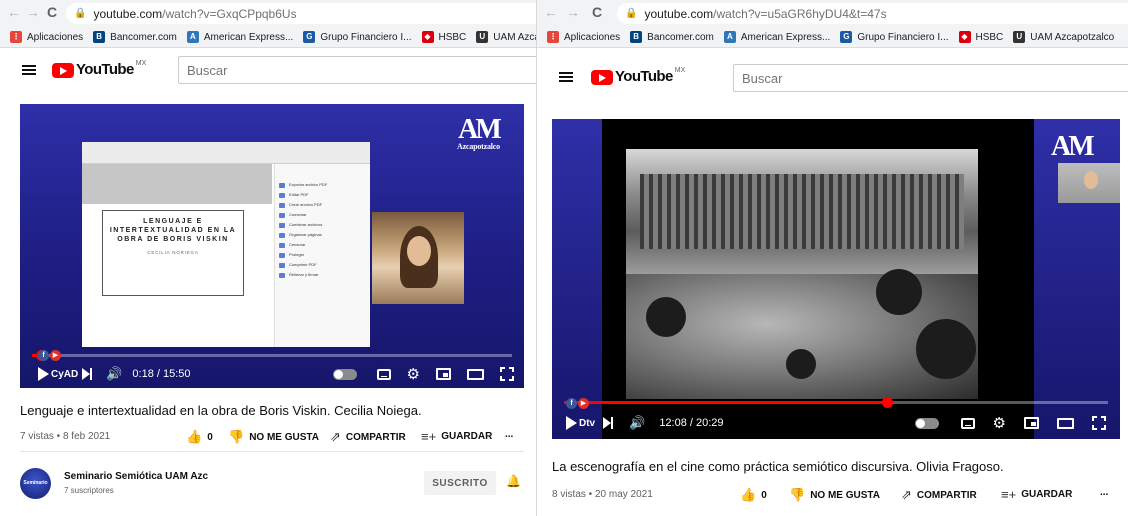  Describe the element at coordinates (513, 481) in the screenshot. I see `notification-bell-icon: 🔔` at that location.